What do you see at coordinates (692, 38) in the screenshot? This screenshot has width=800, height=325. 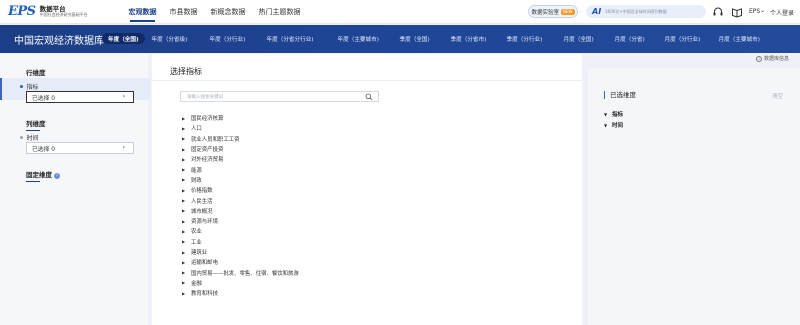 I see `tab-monthly-industry: 月度（分行业)` at bounding box center [692, 38].